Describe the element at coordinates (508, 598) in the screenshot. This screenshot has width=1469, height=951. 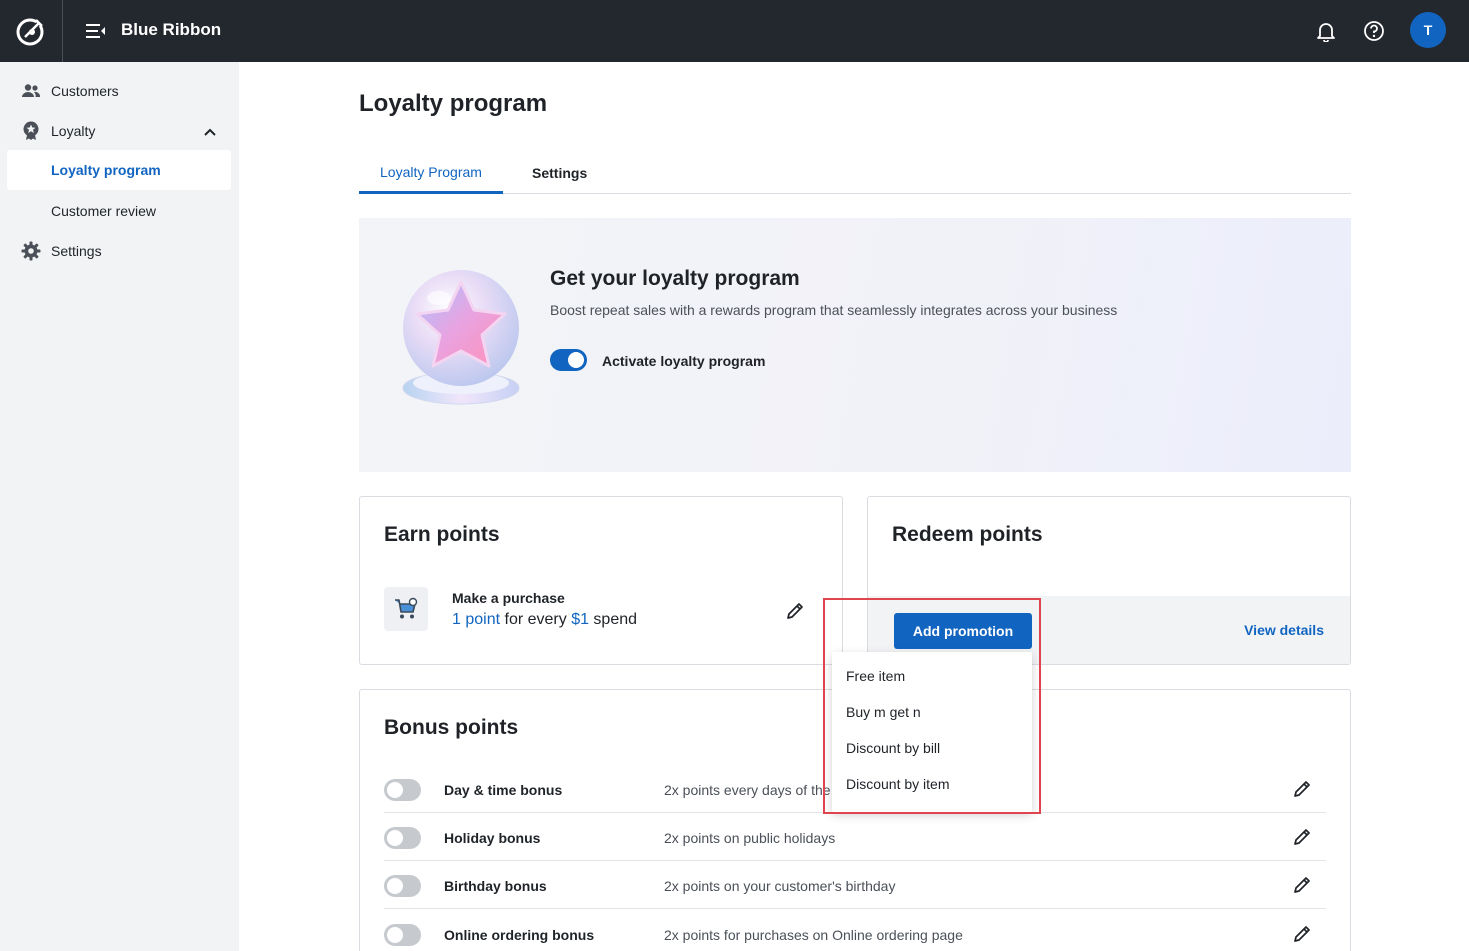
I see `earn-rule-title: Make a purchase` at that location.